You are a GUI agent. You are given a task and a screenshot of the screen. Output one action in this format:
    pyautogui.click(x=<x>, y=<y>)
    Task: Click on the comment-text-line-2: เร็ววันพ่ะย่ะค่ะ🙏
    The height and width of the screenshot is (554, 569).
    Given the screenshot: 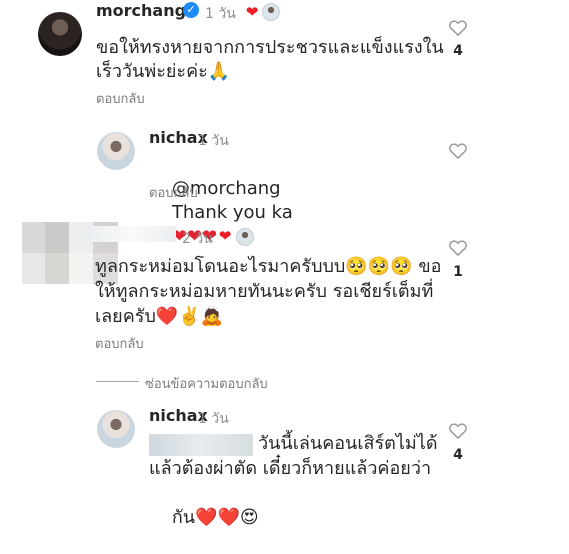 What is the action you would take?
    pyautogui.click(x=163, y=71)
    